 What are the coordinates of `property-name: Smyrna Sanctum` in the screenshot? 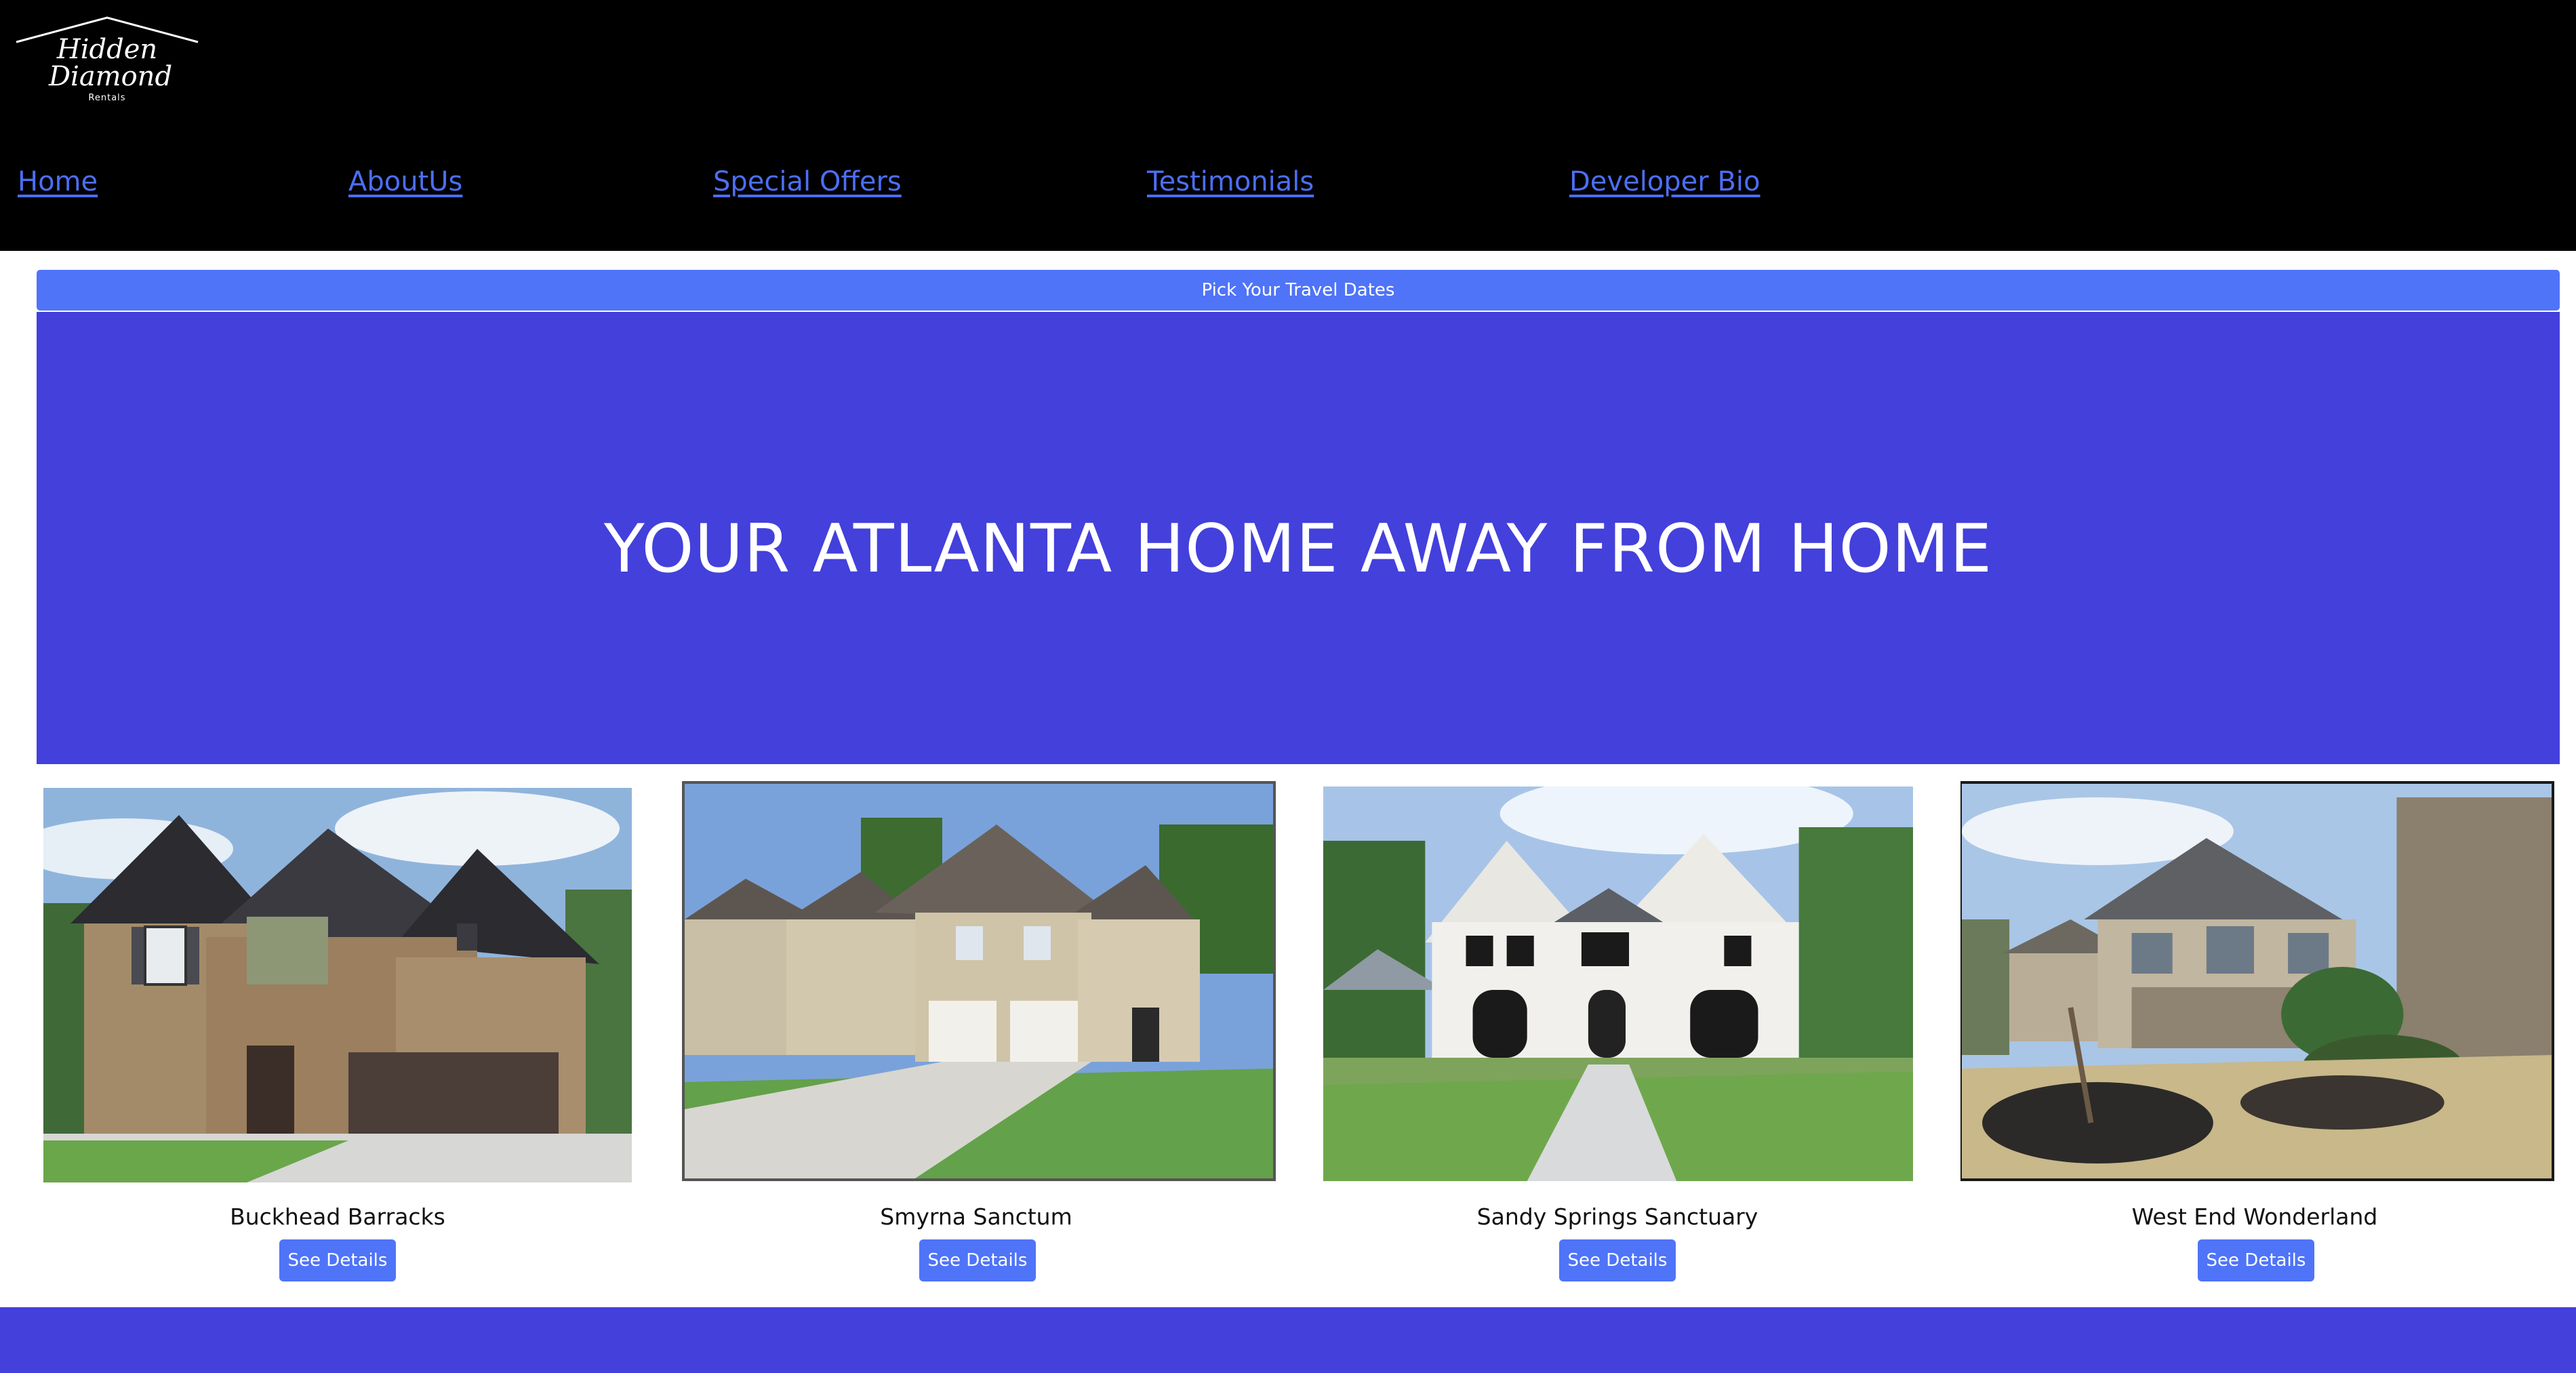 It's located at (976, 1216).